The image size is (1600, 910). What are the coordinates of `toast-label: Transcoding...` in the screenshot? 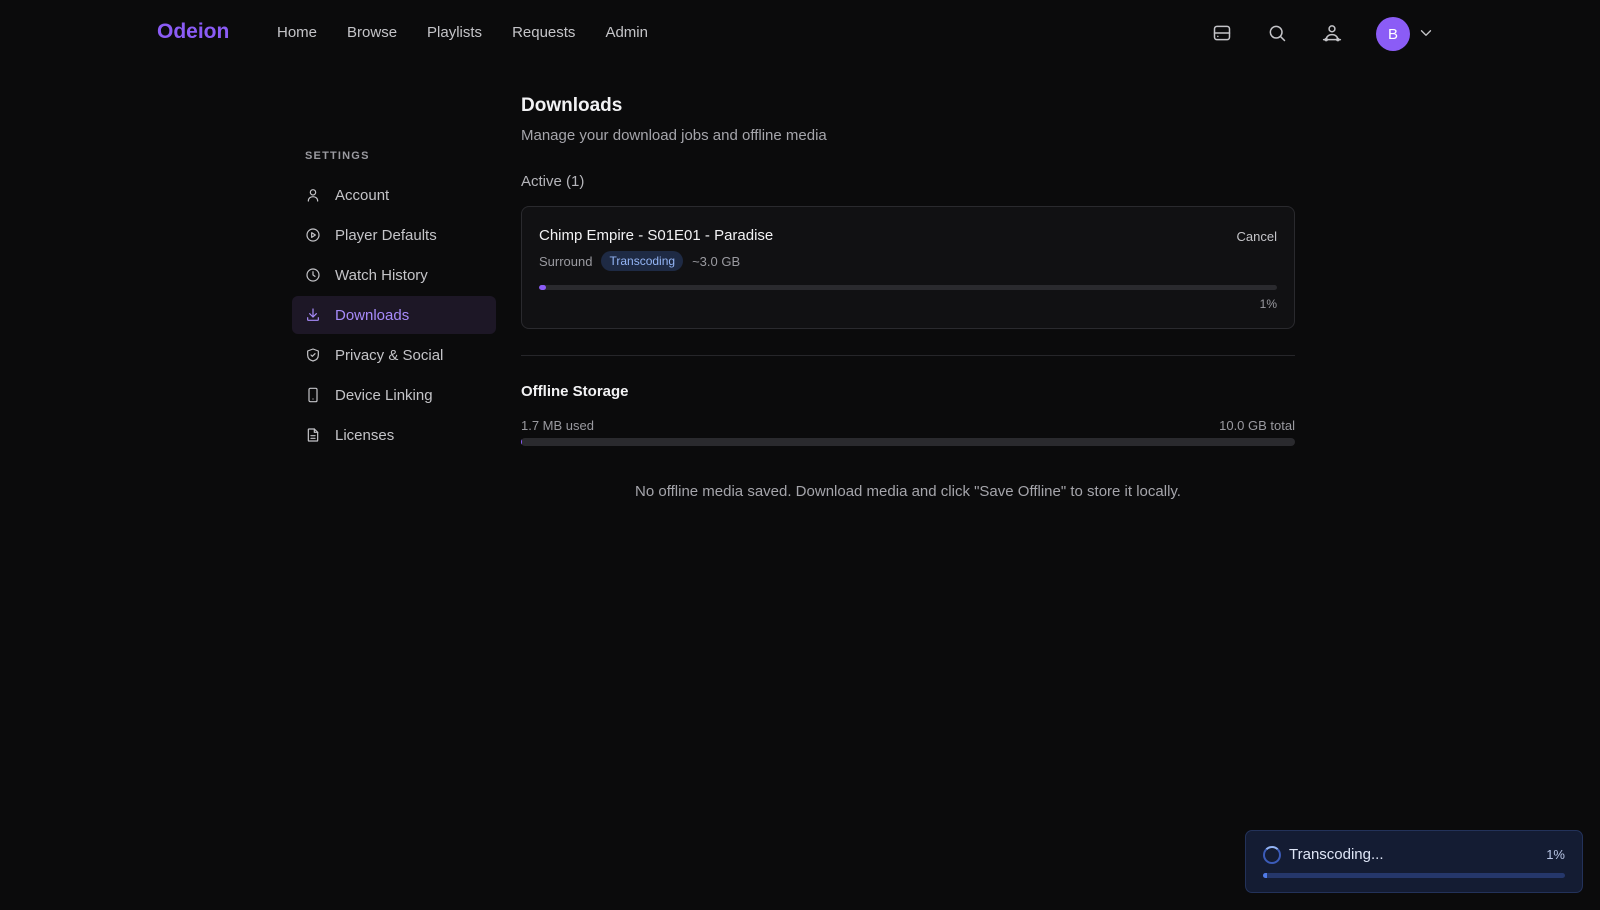 It's located at (1336, 854).